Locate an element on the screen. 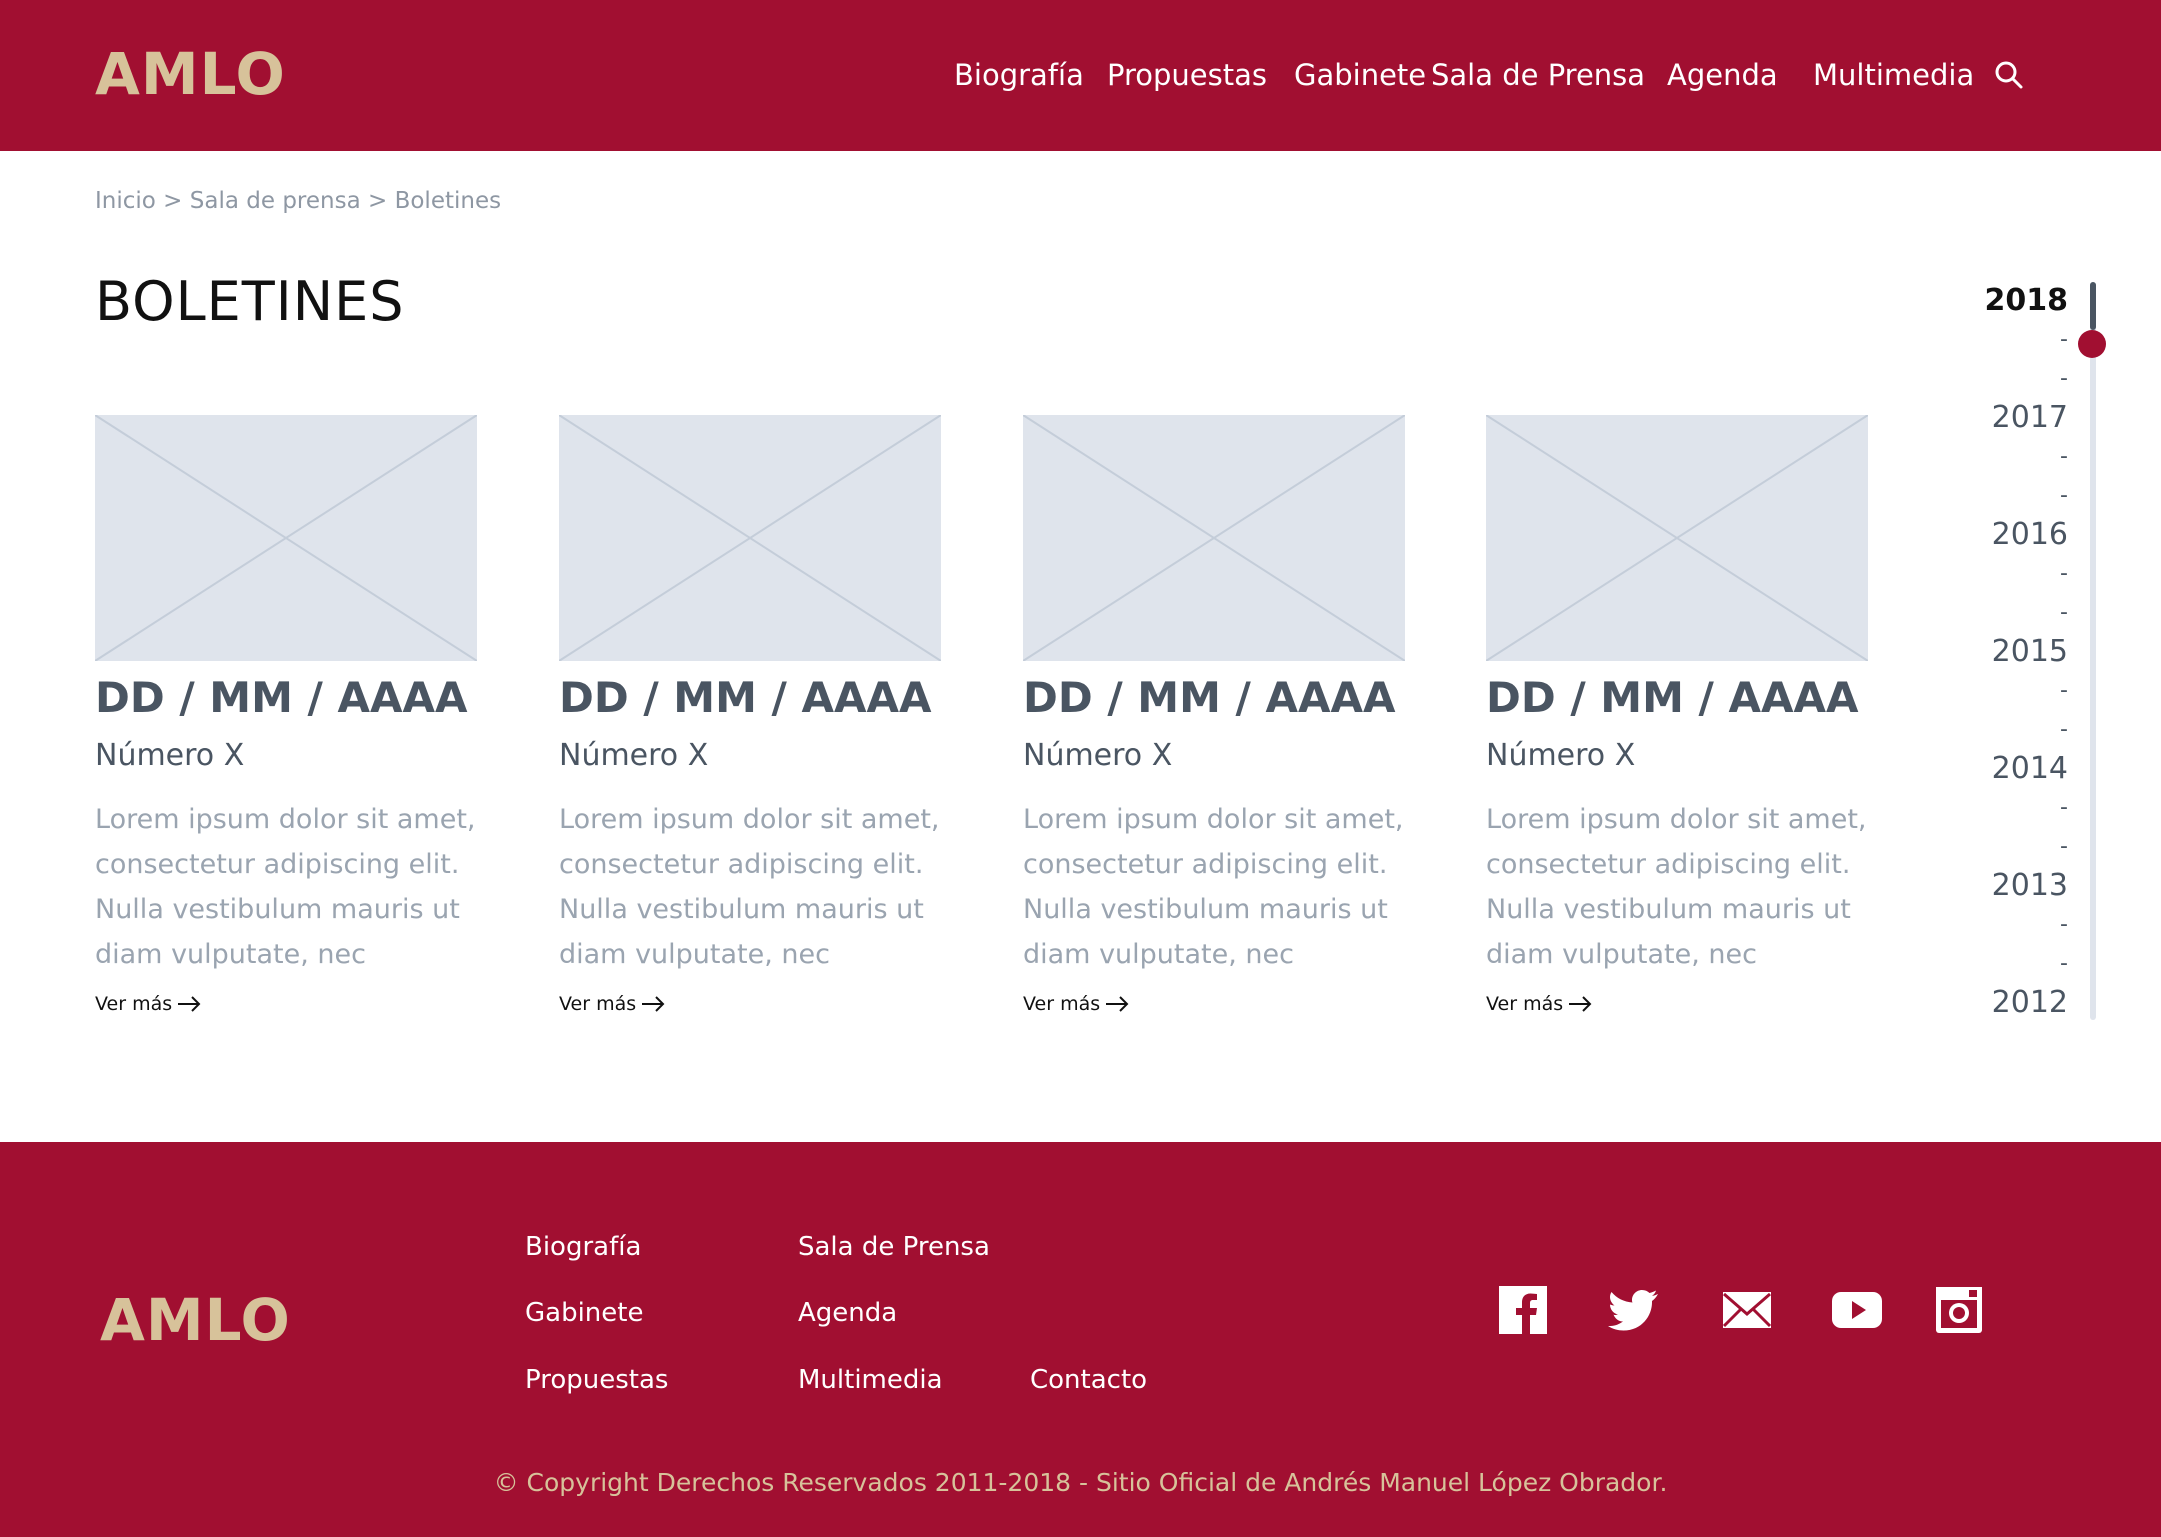 Image resolution: width=2161 pixels, height=1537 pixels. footer-logo: AMLO is located at coordinates (195, 1320).